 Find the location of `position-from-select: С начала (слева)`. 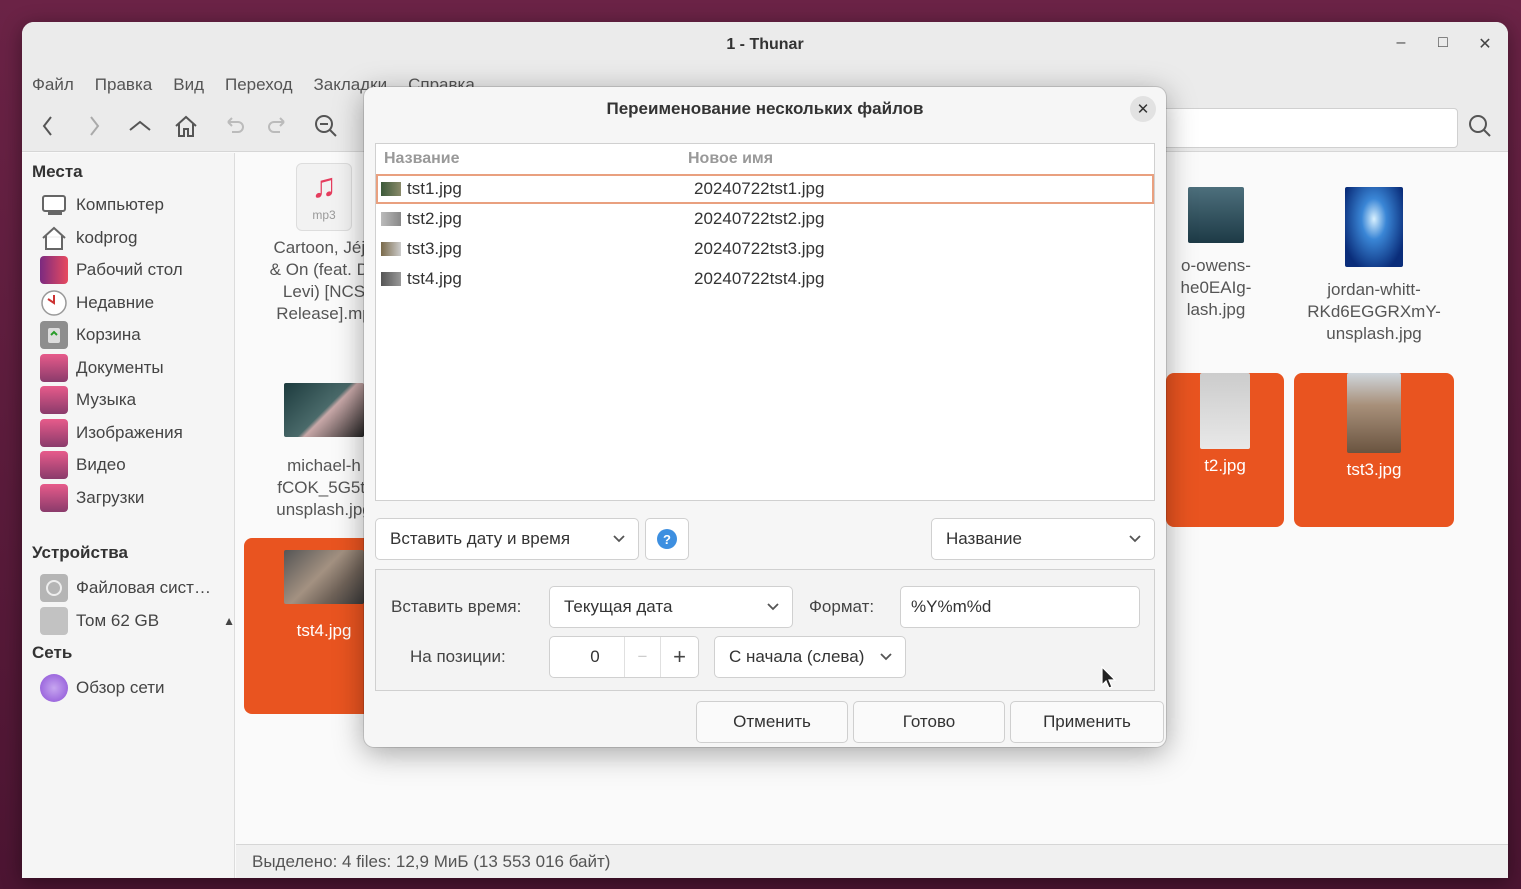

position-from-select: С начала (слева) is located at coordinates (810, 657).